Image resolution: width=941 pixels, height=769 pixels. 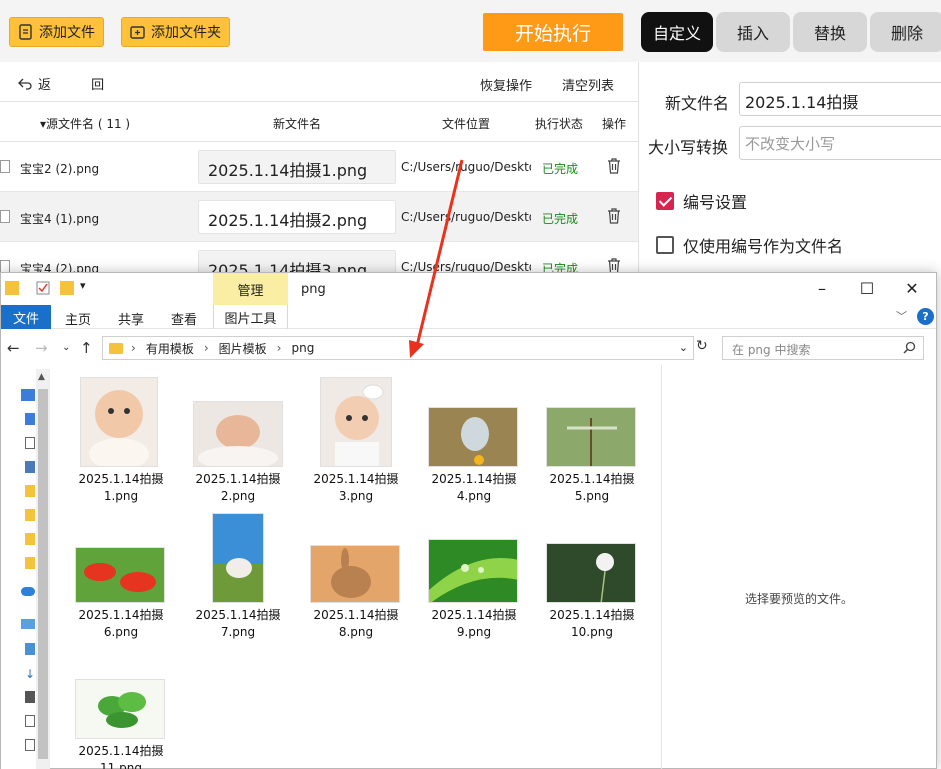 I want to click on videos-icon, so click(x=30, y=697).